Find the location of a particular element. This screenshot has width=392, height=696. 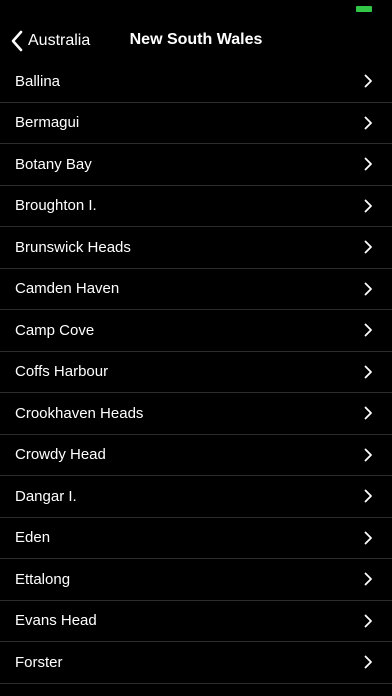

list-item-label: Crookhaven Heads is located at coordinates (79, 413).